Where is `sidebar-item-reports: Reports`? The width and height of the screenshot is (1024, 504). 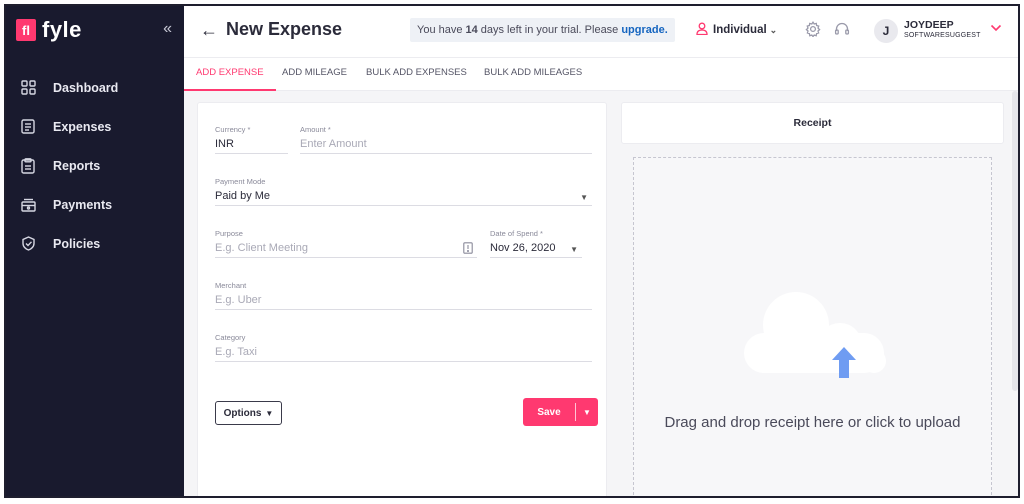
sidebar-item-reports: Reports is located at coordinates (95, 165).